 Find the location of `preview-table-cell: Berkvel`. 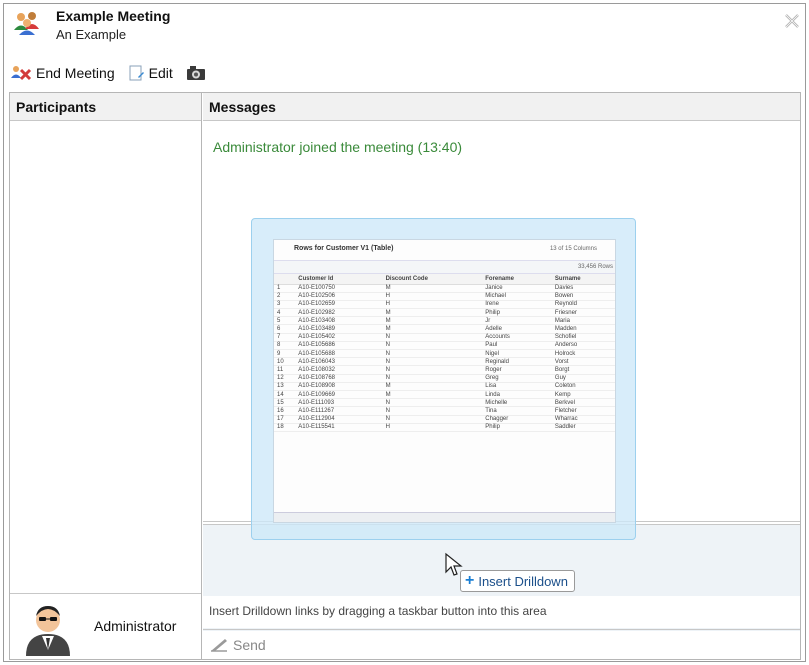

preview-table-cell: Berkvel is located at coordinates (583, 403).